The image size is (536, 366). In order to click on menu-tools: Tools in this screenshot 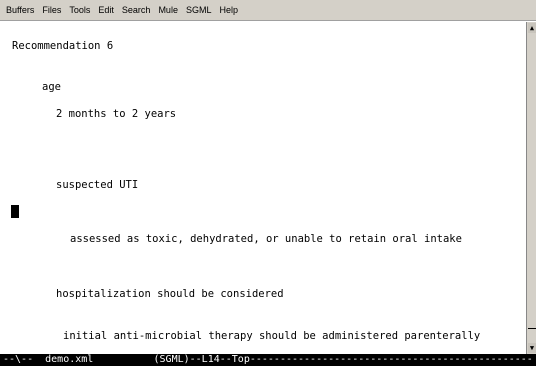, I will do `click(79, 10)`.